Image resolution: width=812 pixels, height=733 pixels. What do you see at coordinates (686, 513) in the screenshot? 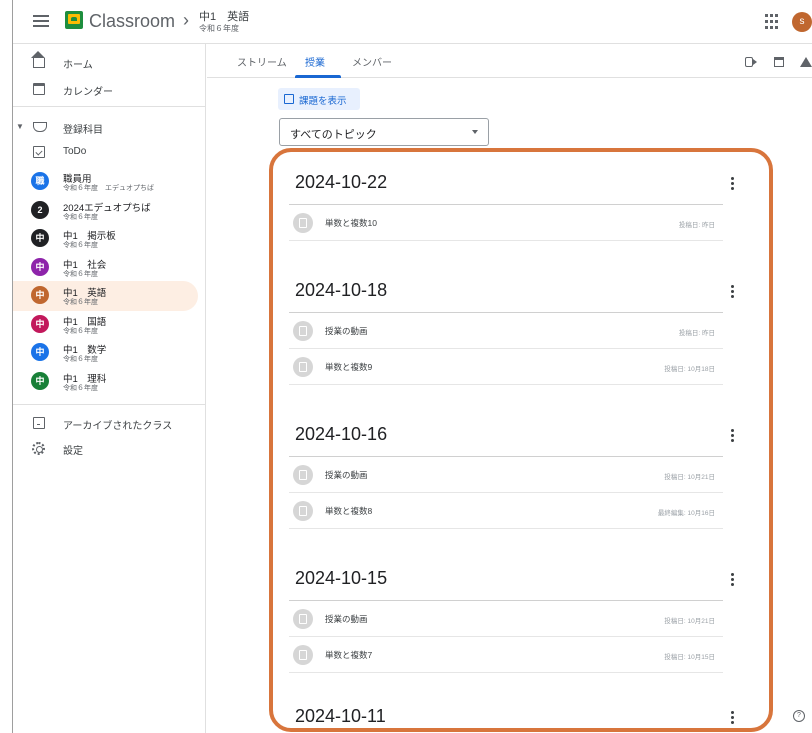
I see `classwork-item-date: 最終編集: 10月16日` at bounding box center [686, 513].